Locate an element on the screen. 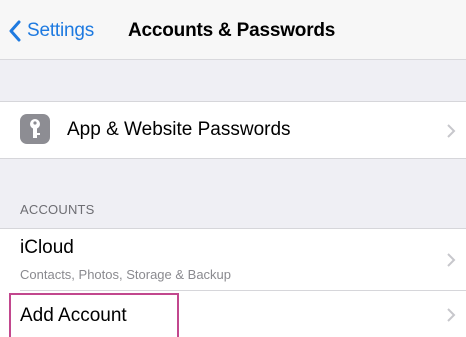 The width and height of the screenshot is (466, 337). accounts-section-header: ACCOUNTS is located at coordinates (57, 209).